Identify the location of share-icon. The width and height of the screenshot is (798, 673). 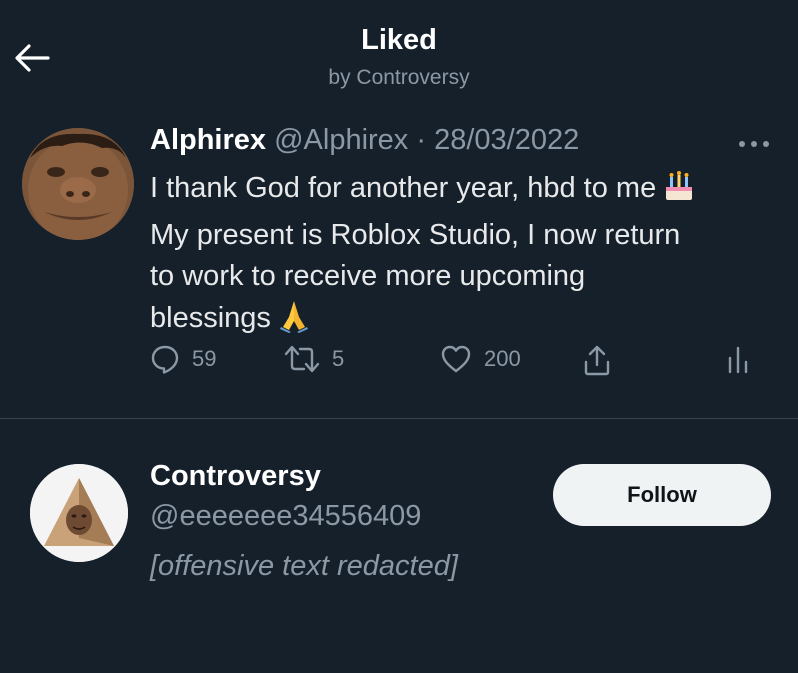
(597, 360).